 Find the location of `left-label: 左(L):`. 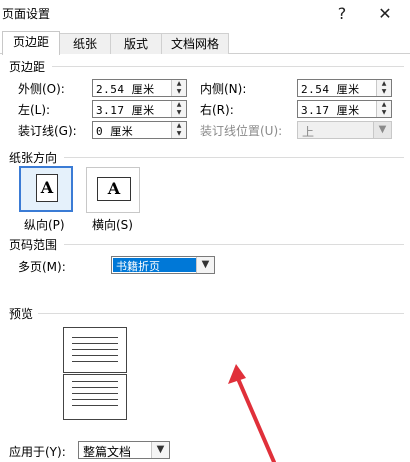

left-label: 左(L): is located at coordinates (34, 110).